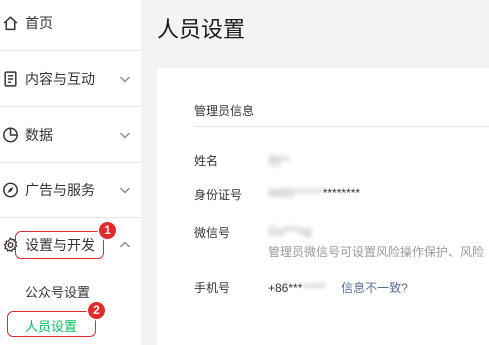  Describe the element at coordinates (338, 287) in the screenshot. I see `phone-value: +86******** 信息不一致?` at that location.